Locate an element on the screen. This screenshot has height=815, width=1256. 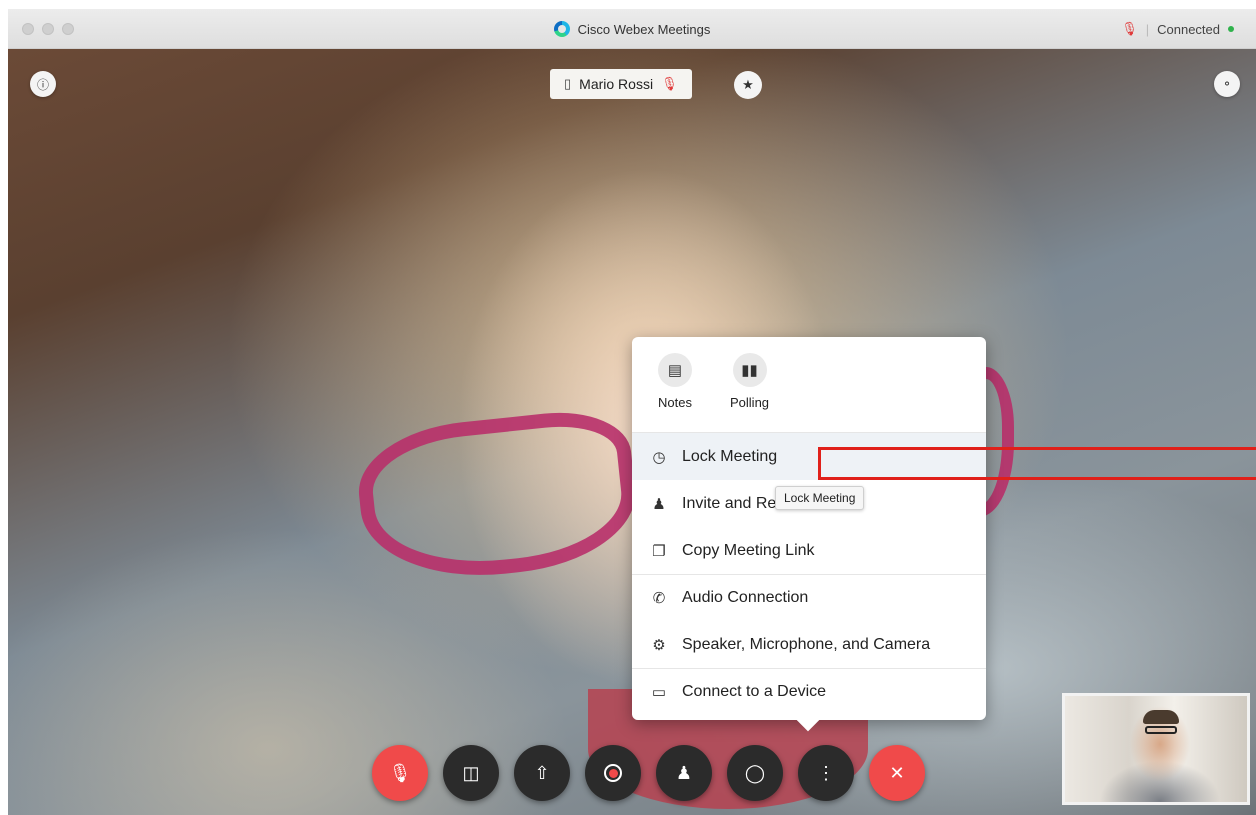
gear-icon: ⚙ is located at coordinates (659, 645).